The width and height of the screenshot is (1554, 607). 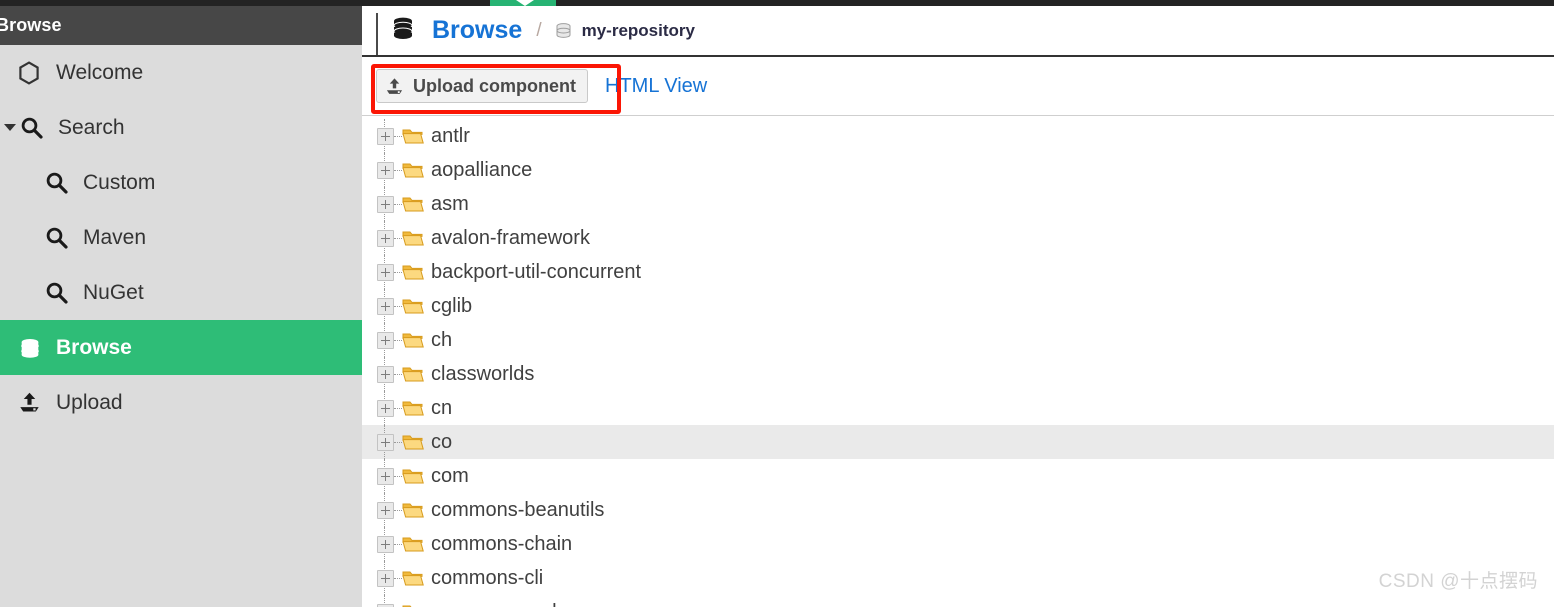 What do you see at coordinates (450, 204) in the screenshot?
I see `tree-row-label: asm` at bounding box center [450, 204].